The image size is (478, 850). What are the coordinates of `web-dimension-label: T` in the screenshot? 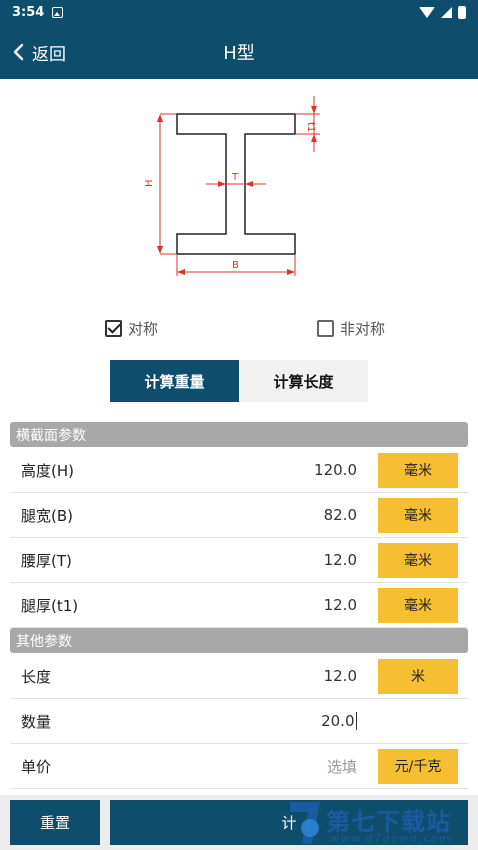 It's located at (235, 177).